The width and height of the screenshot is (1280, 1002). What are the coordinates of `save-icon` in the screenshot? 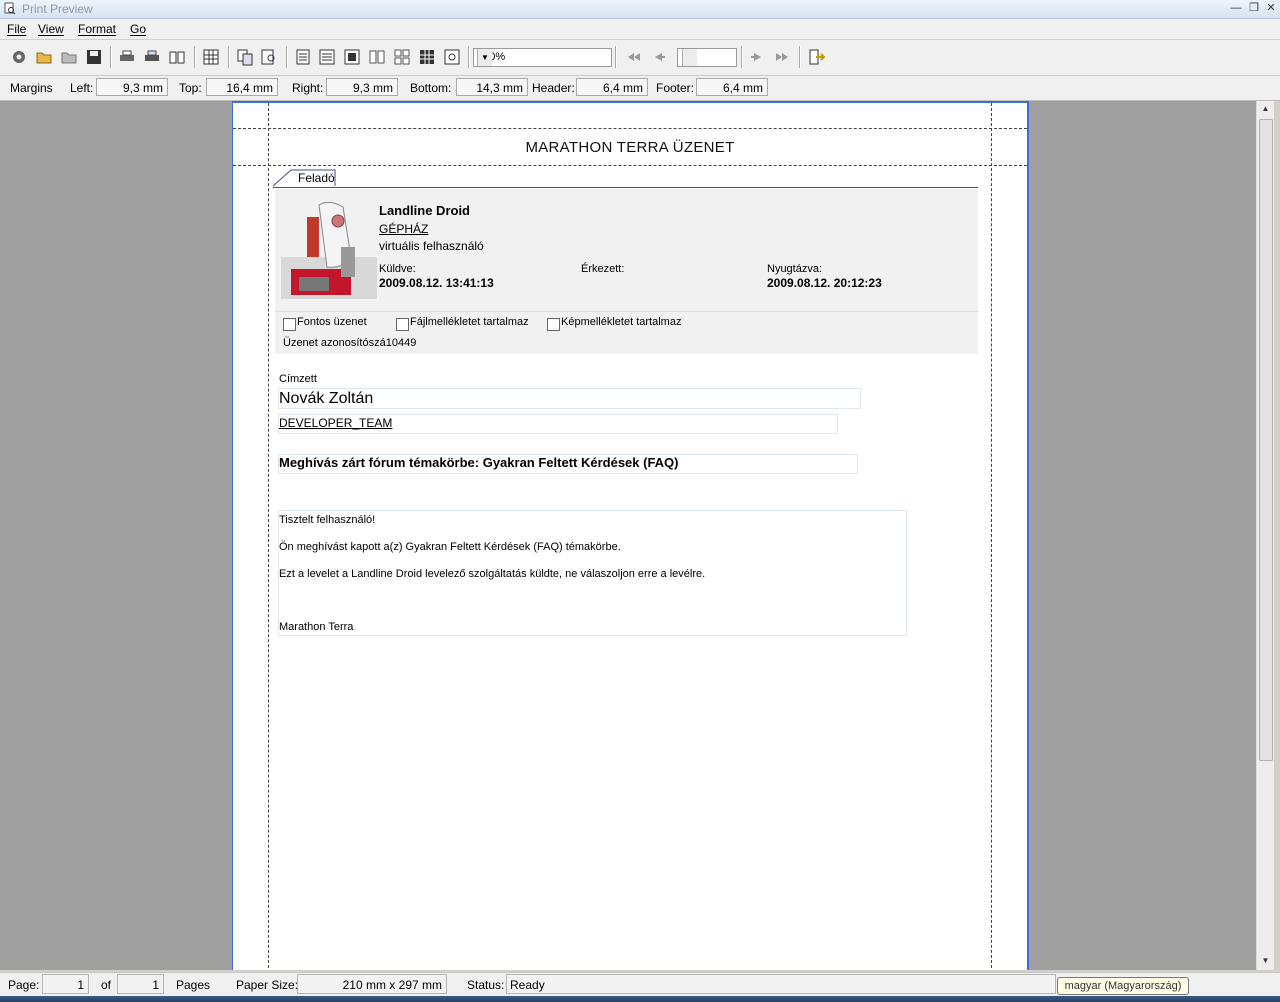 It's located at (94, 57).